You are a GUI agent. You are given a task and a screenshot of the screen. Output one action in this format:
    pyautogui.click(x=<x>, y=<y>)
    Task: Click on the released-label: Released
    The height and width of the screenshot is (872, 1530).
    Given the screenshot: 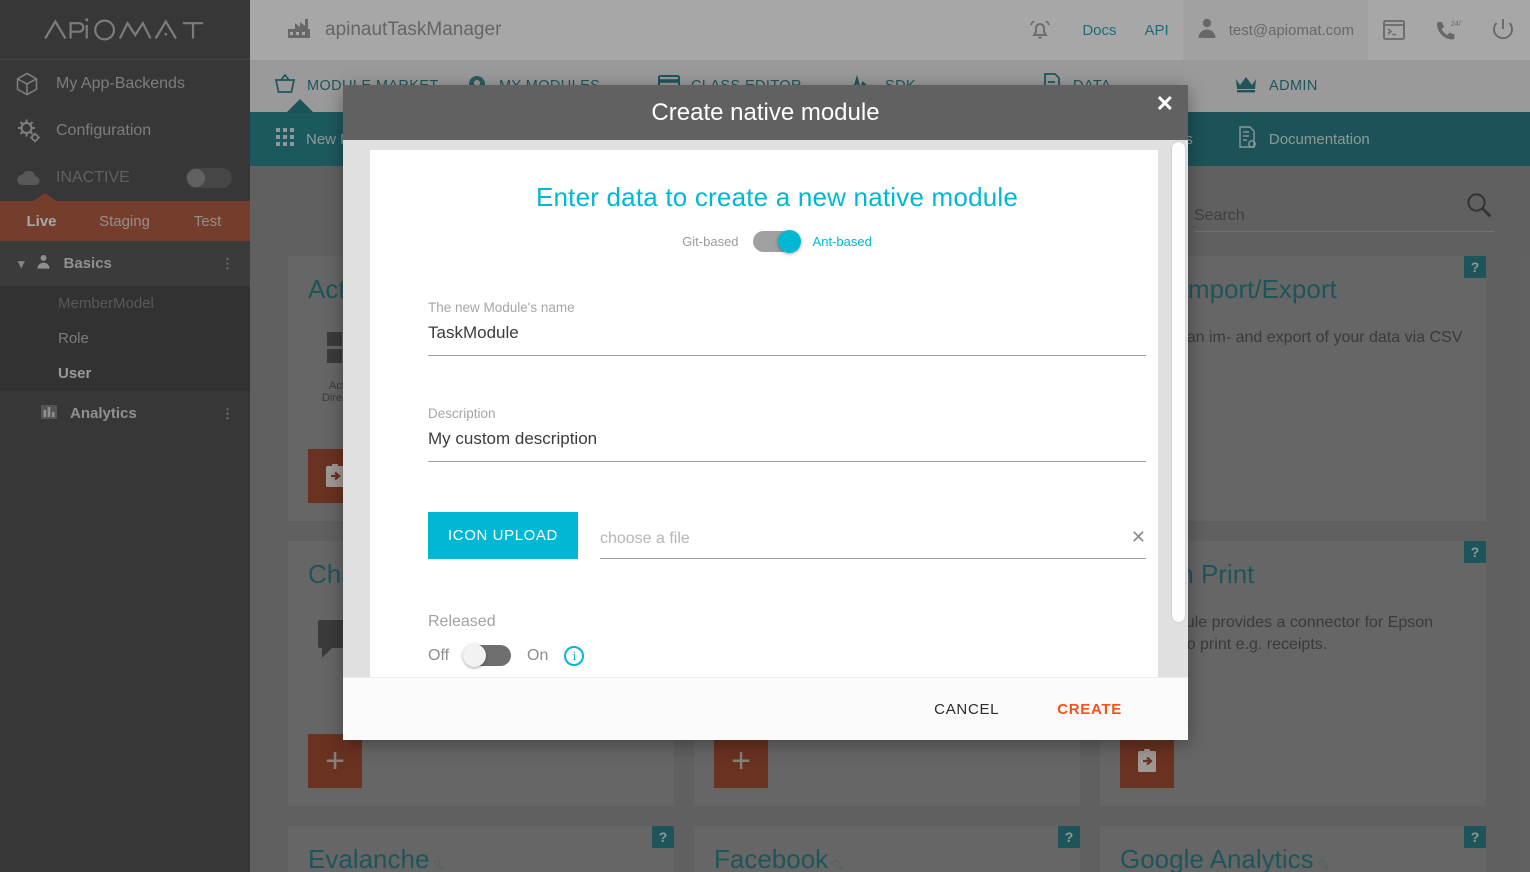 What is the action you would take?
    pyautogui.click(x=462, y=621)
    